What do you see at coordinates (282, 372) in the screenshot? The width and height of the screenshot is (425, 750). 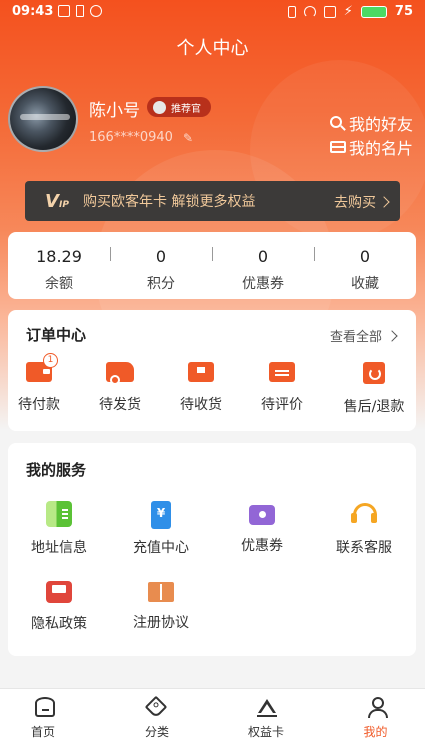 I see `review-icon` at bounding box center [282, 372].